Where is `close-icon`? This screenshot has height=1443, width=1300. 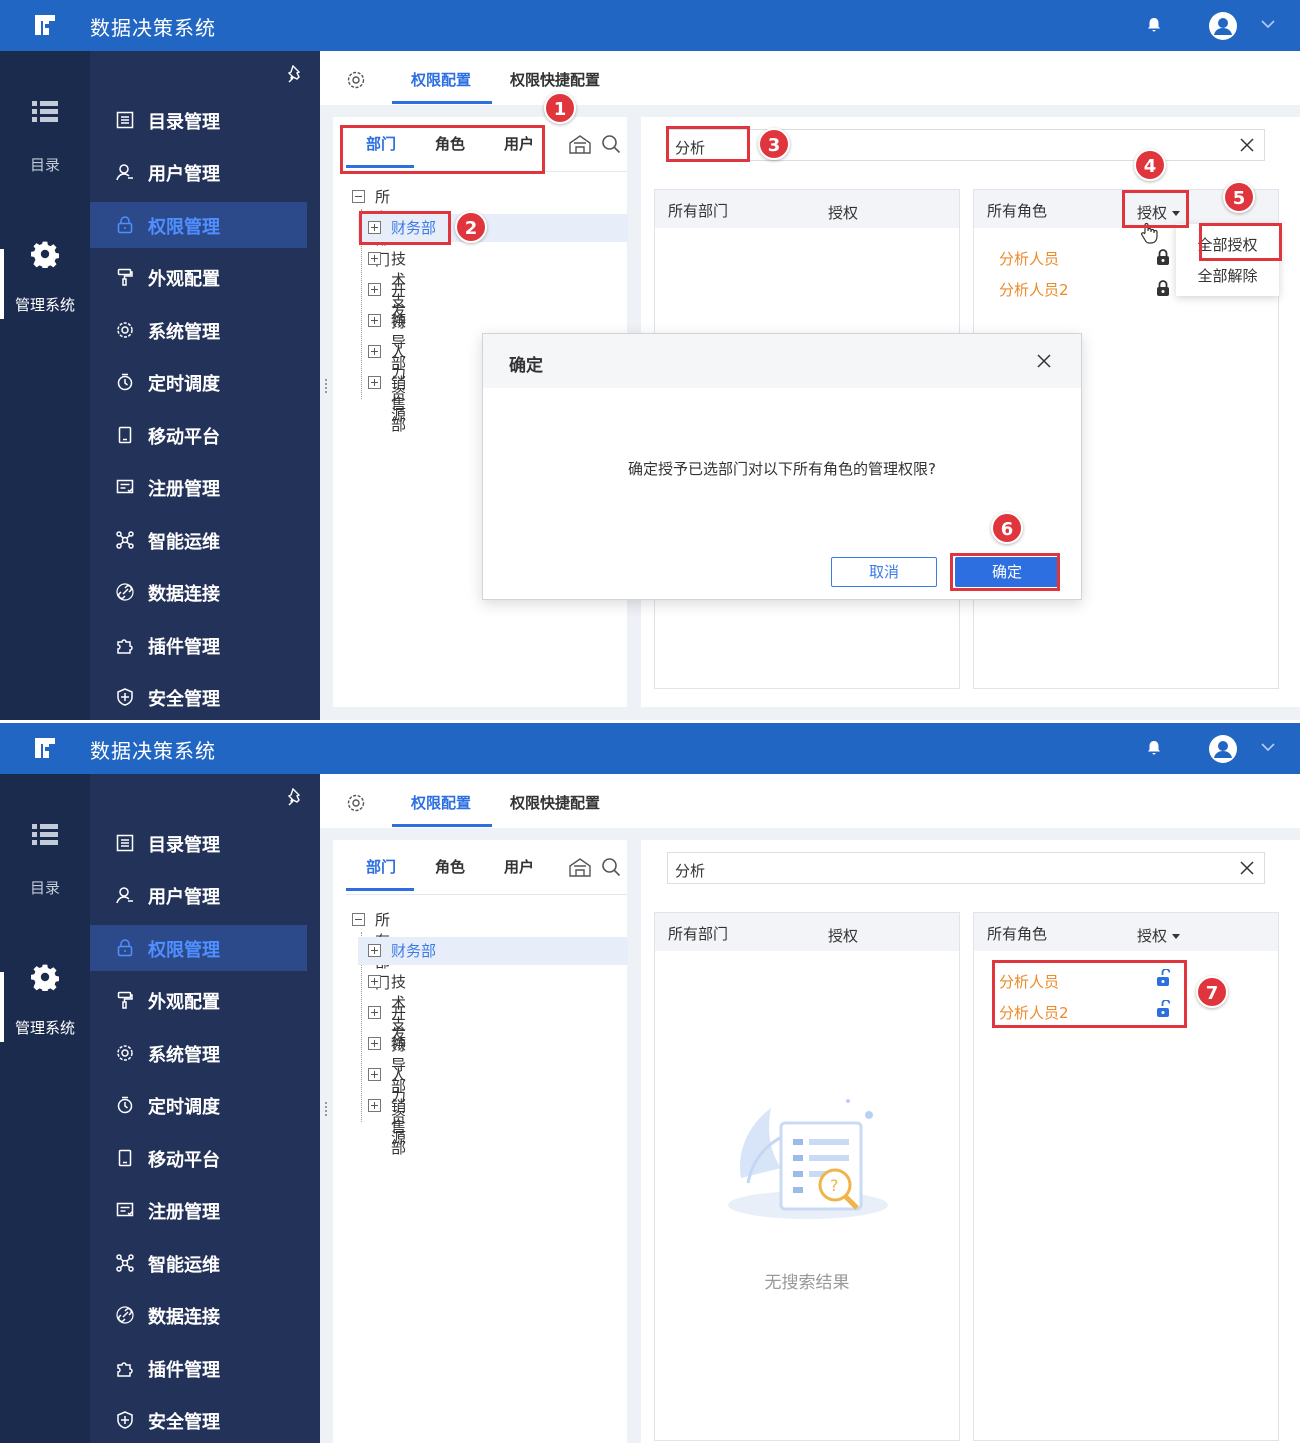
close-icon is located at coordinates (1044, 361).